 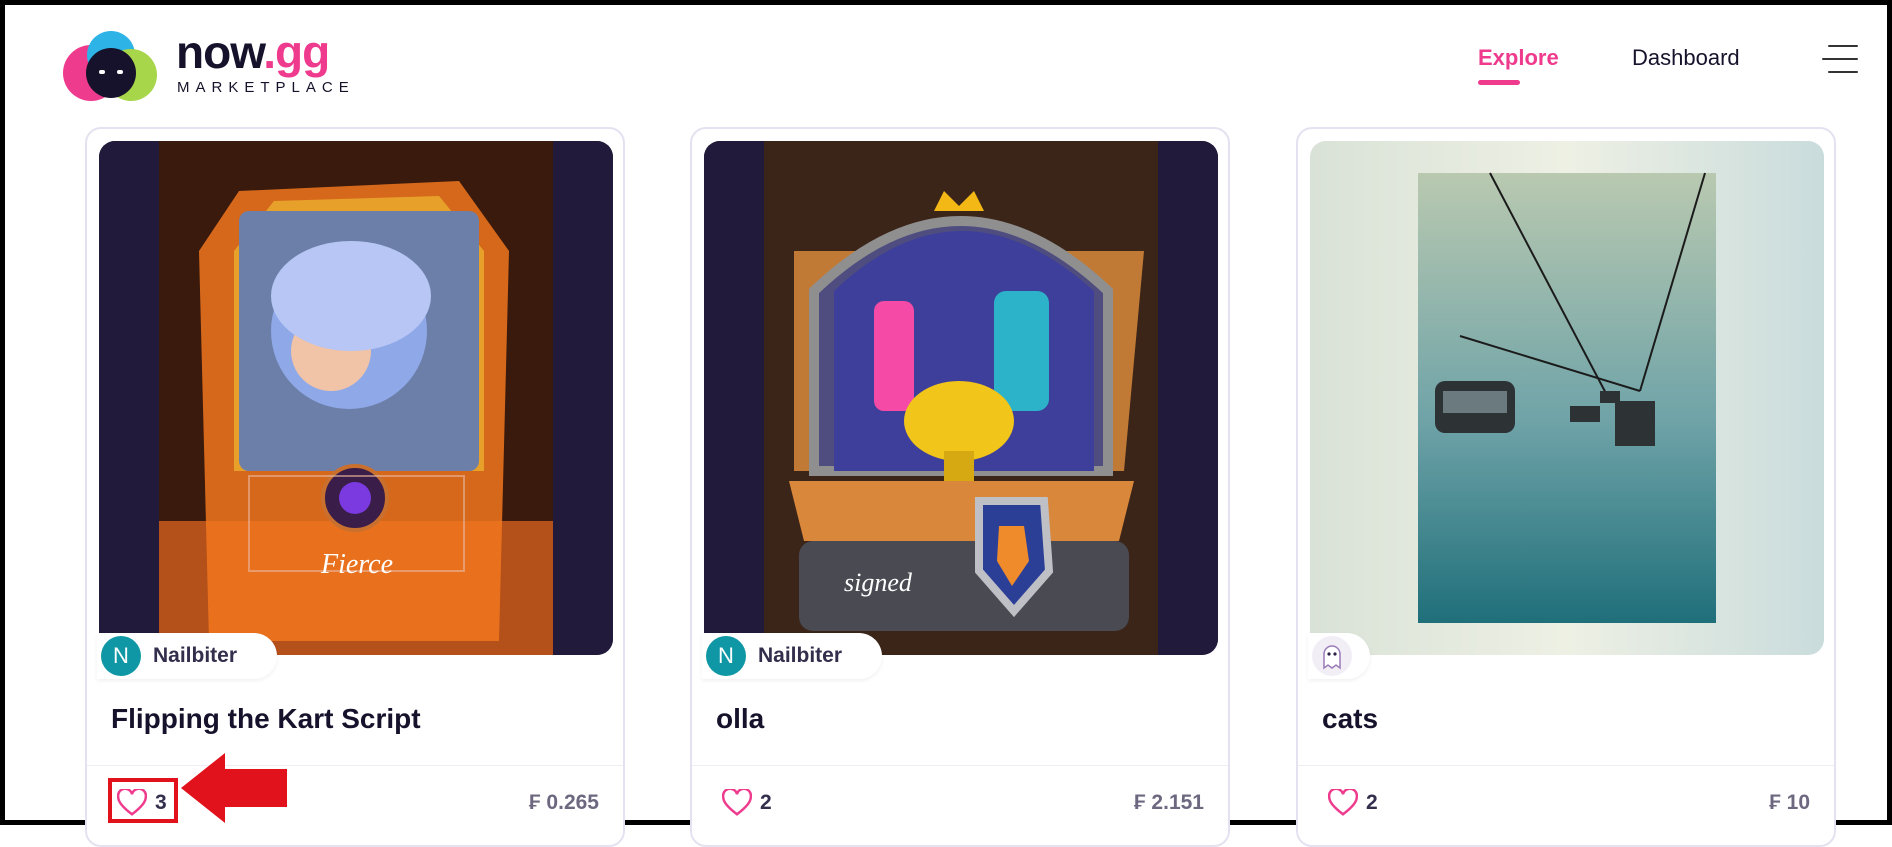 What do you see at coordinates (563, 802) in the screenshot?
I see `price: ₣ 0.265` at bounding box center [563, 802].